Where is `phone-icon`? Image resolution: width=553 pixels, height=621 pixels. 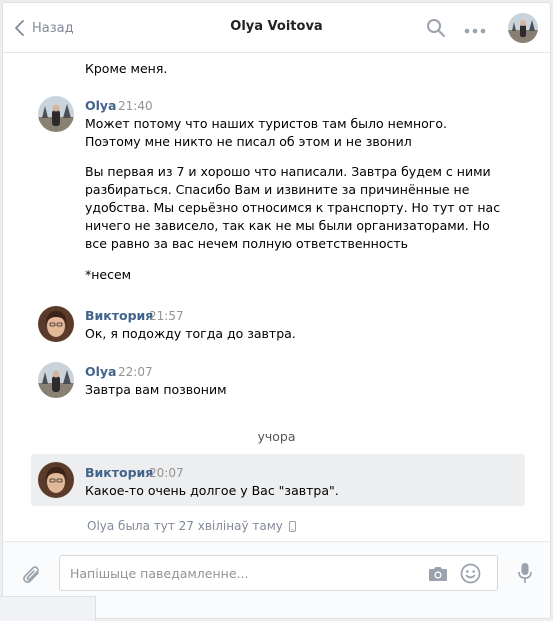
phone-icon is located at coordinates (292, 526).